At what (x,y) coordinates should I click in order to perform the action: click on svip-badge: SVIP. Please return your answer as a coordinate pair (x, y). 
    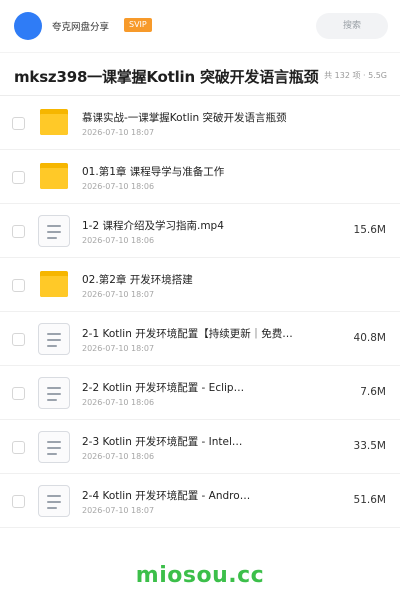
    Looking at the image, I should click on (138, 25).